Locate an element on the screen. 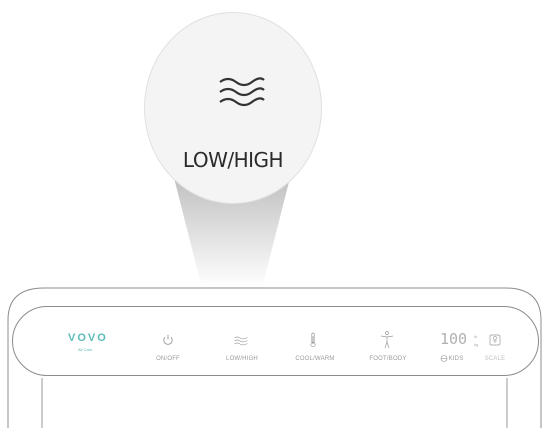 Image resolution: width=549 pixels, height=428 pixels. low-high-label: LOW/HIGH is located at coordinates (242, 359).